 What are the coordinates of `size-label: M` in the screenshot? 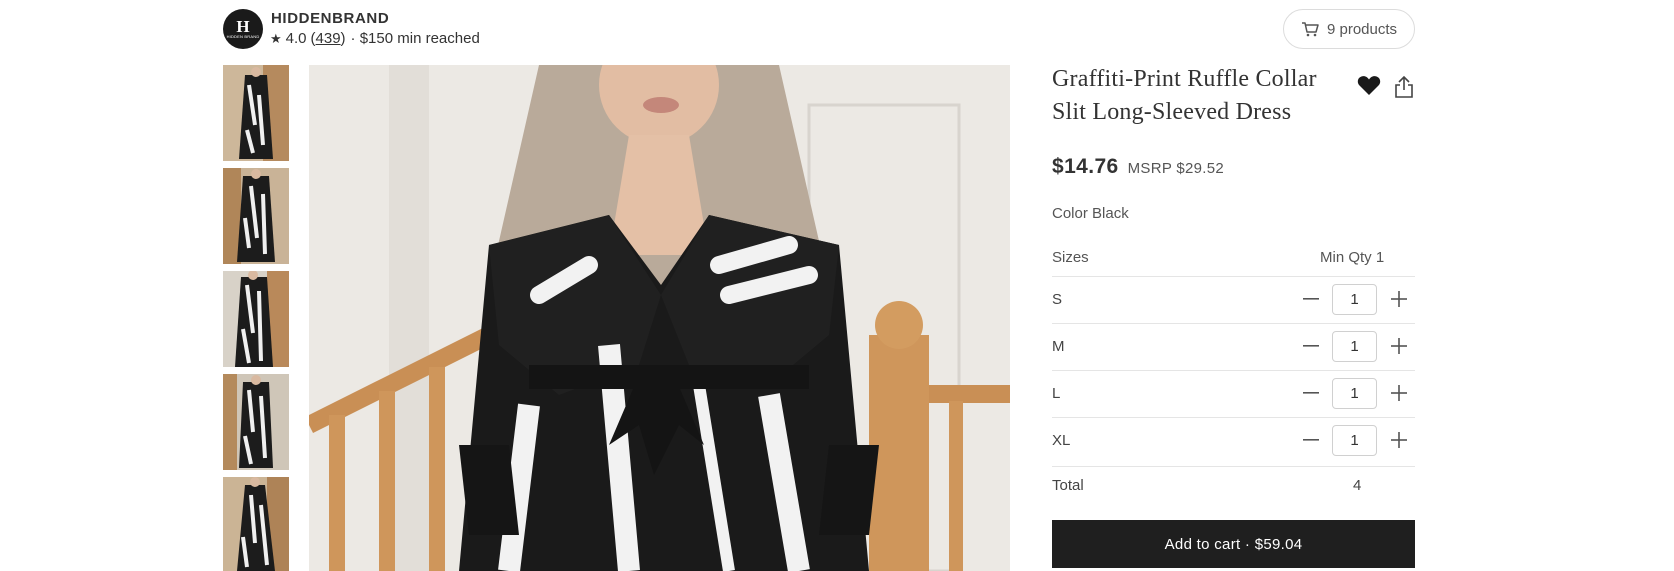 It's located at (1058, 346).